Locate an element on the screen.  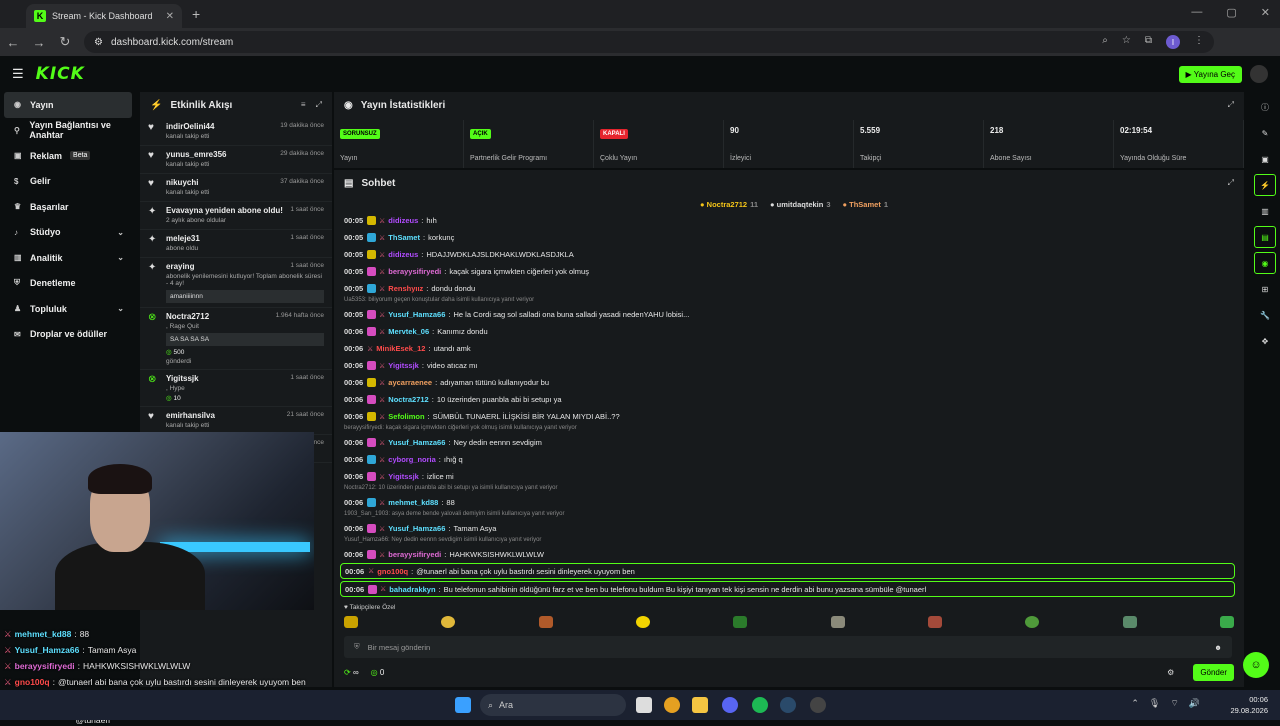
message-username: bahadrakkyn is located at coordinates (412, 589).